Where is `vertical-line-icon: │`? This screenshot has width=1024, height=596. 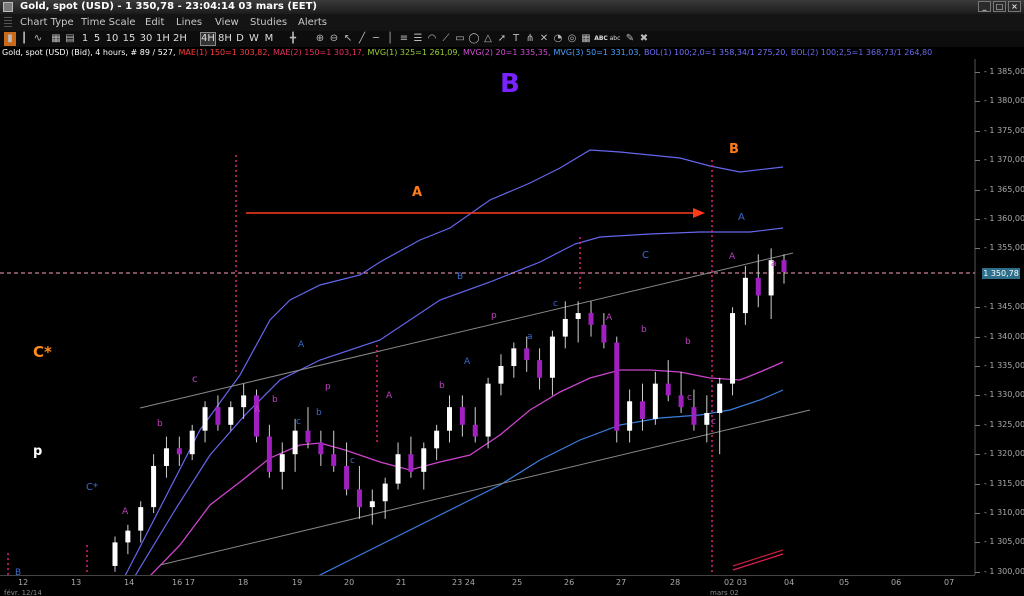 vertical-line-icon: │ is located at coordinates (390, 39).